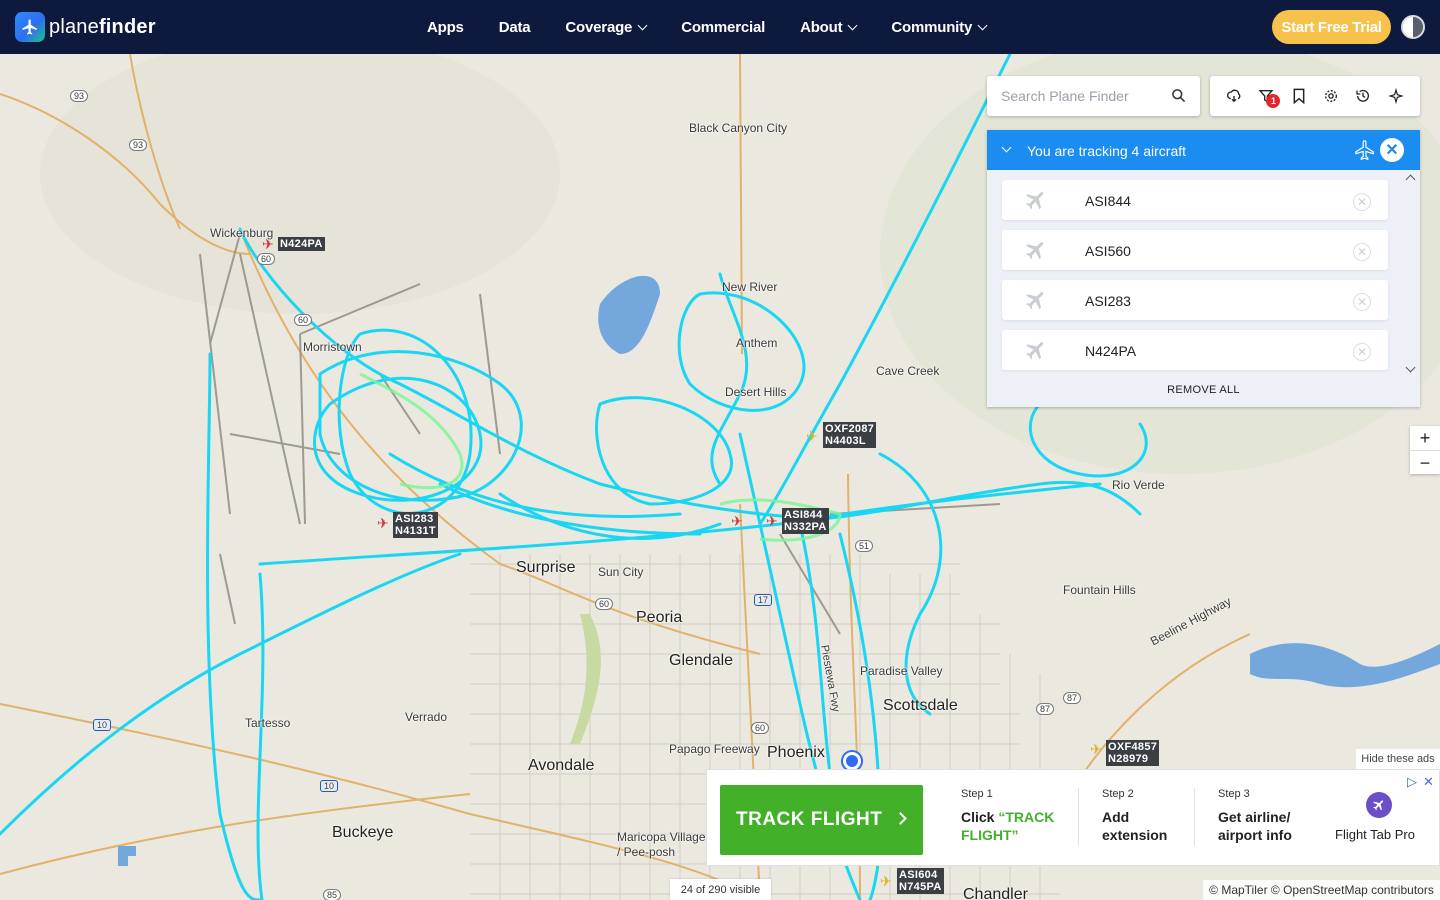  What do you see at coordinates (1107, 151) in the screenshot?
I see `tracking-title: You are tracking 4 aircraft` at bounding box center [1107, 151].